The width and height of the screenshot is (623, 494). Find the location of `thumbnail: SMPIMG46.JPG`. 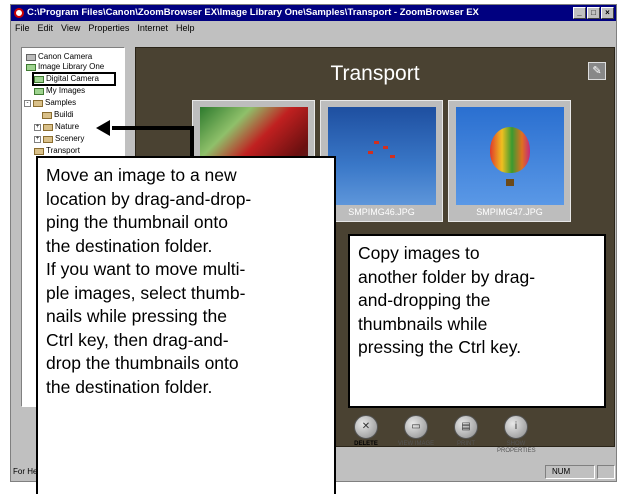

thumbnail: SMPIMG46.JPG is located at coordinates (381, 161).